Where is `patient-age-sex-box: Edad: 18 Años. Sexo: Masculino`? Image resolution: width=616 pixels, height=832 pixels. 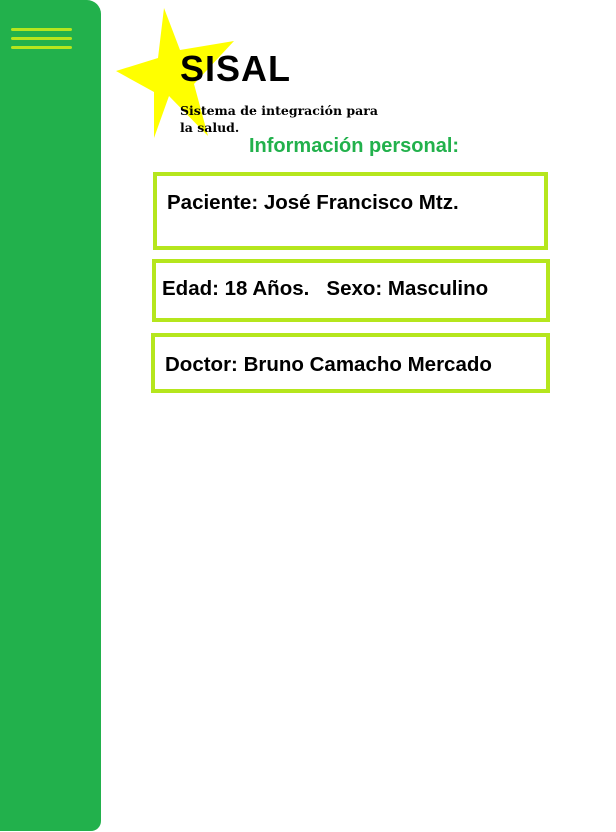 patient-age-sex-box: Edad: 18 Años. Sexo: Masculino is located at coordinates (351, 290).